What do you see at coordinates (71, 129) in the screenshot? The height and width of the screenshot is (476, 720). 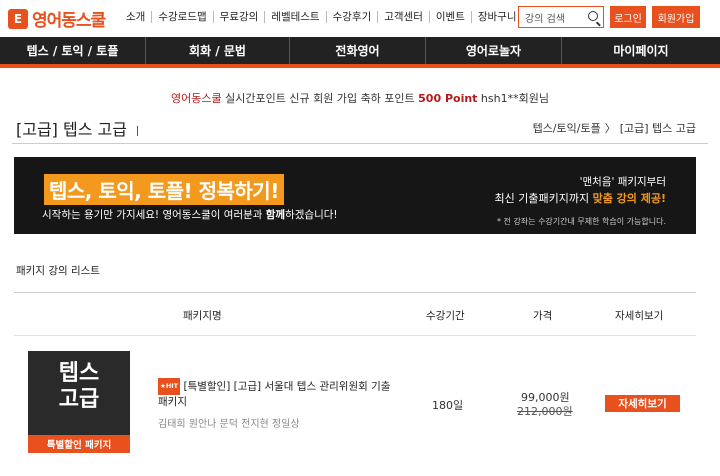 I see `page-title-text: [고급] 텝스 고급` at bounding box center [71, 129].